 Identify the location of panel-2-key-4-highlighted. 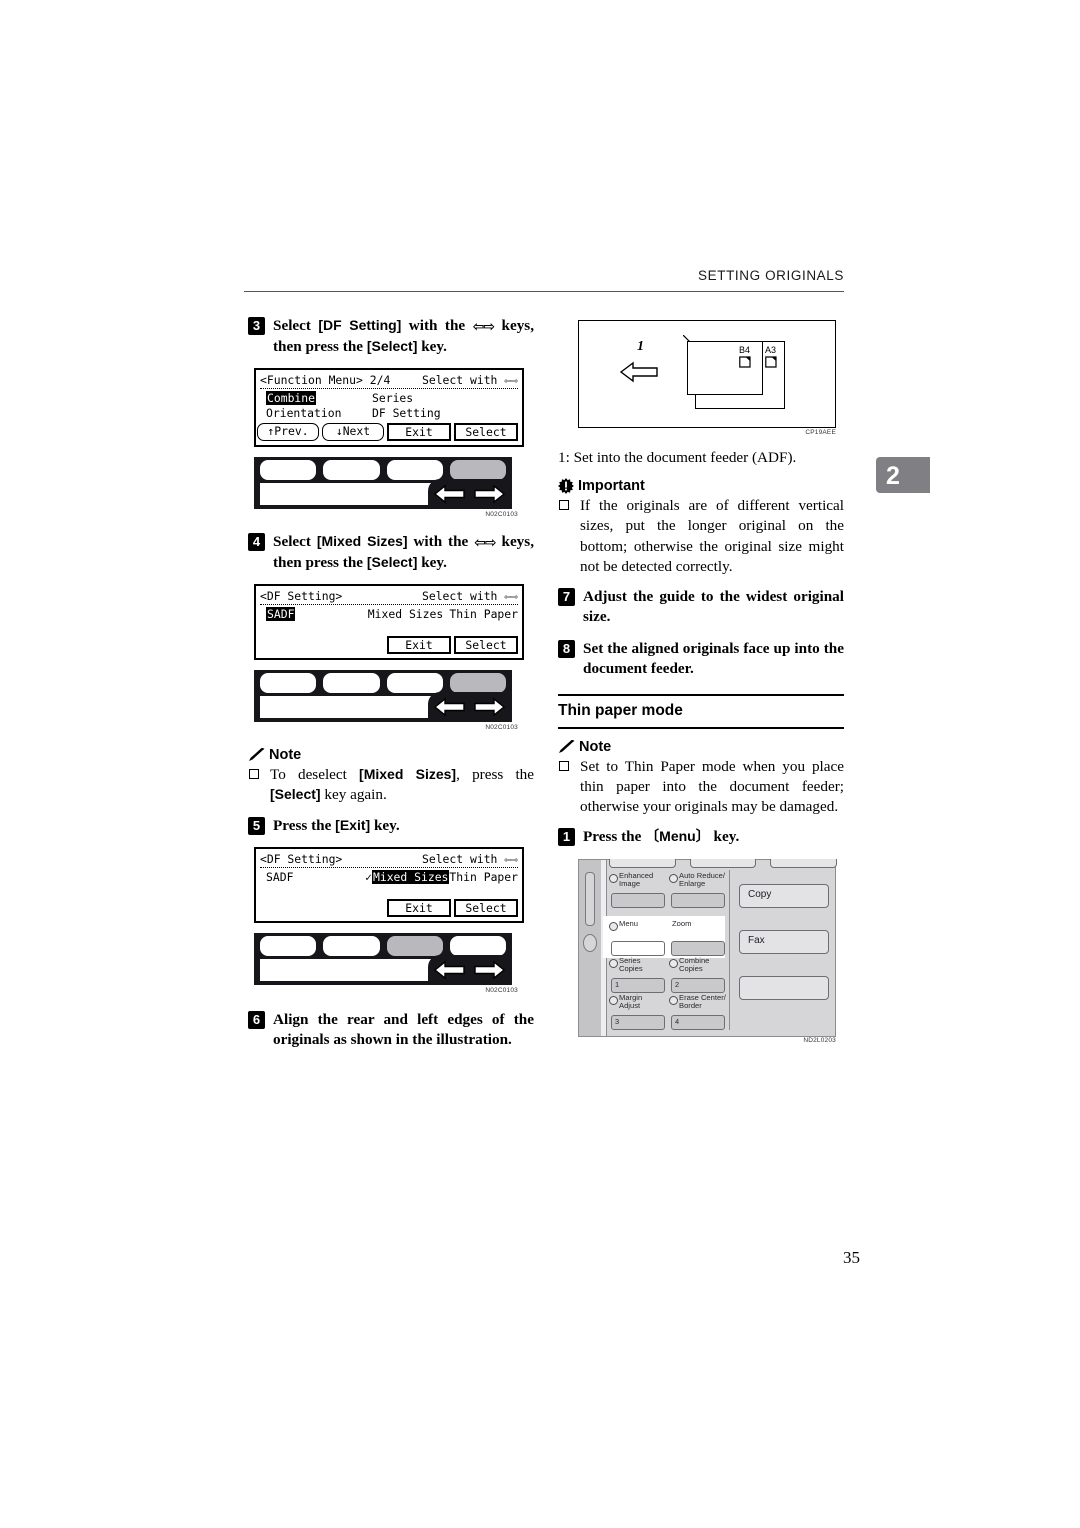
(477, 683).